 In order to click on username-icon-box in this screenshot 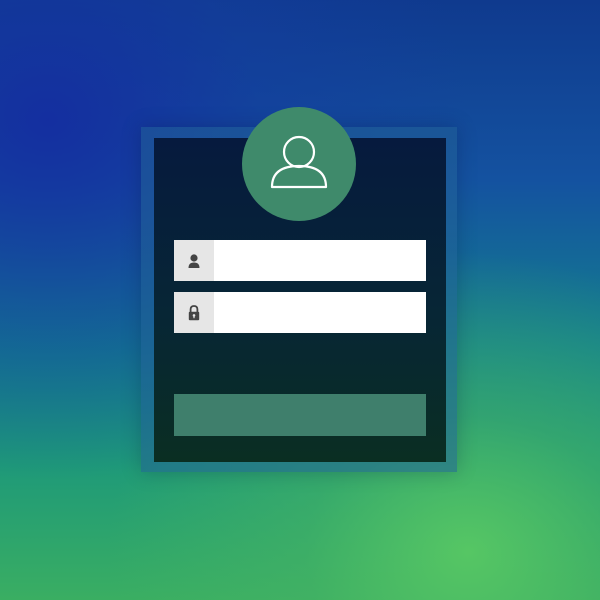, I will do `click(194, 260)`.